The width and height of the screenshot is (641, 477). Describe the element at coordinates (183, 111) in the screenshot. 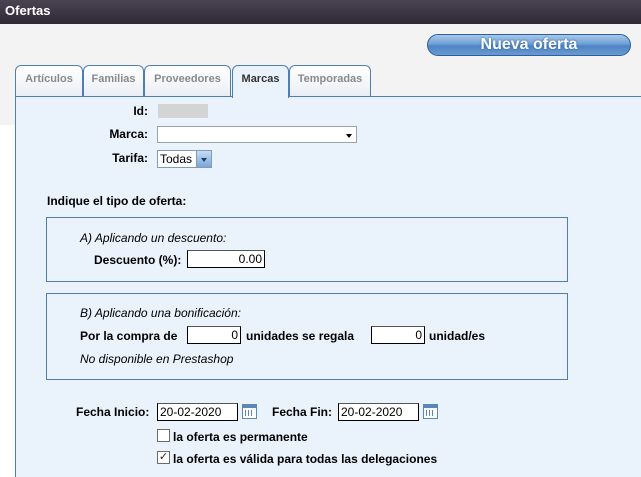

I see `id-value` at that location.